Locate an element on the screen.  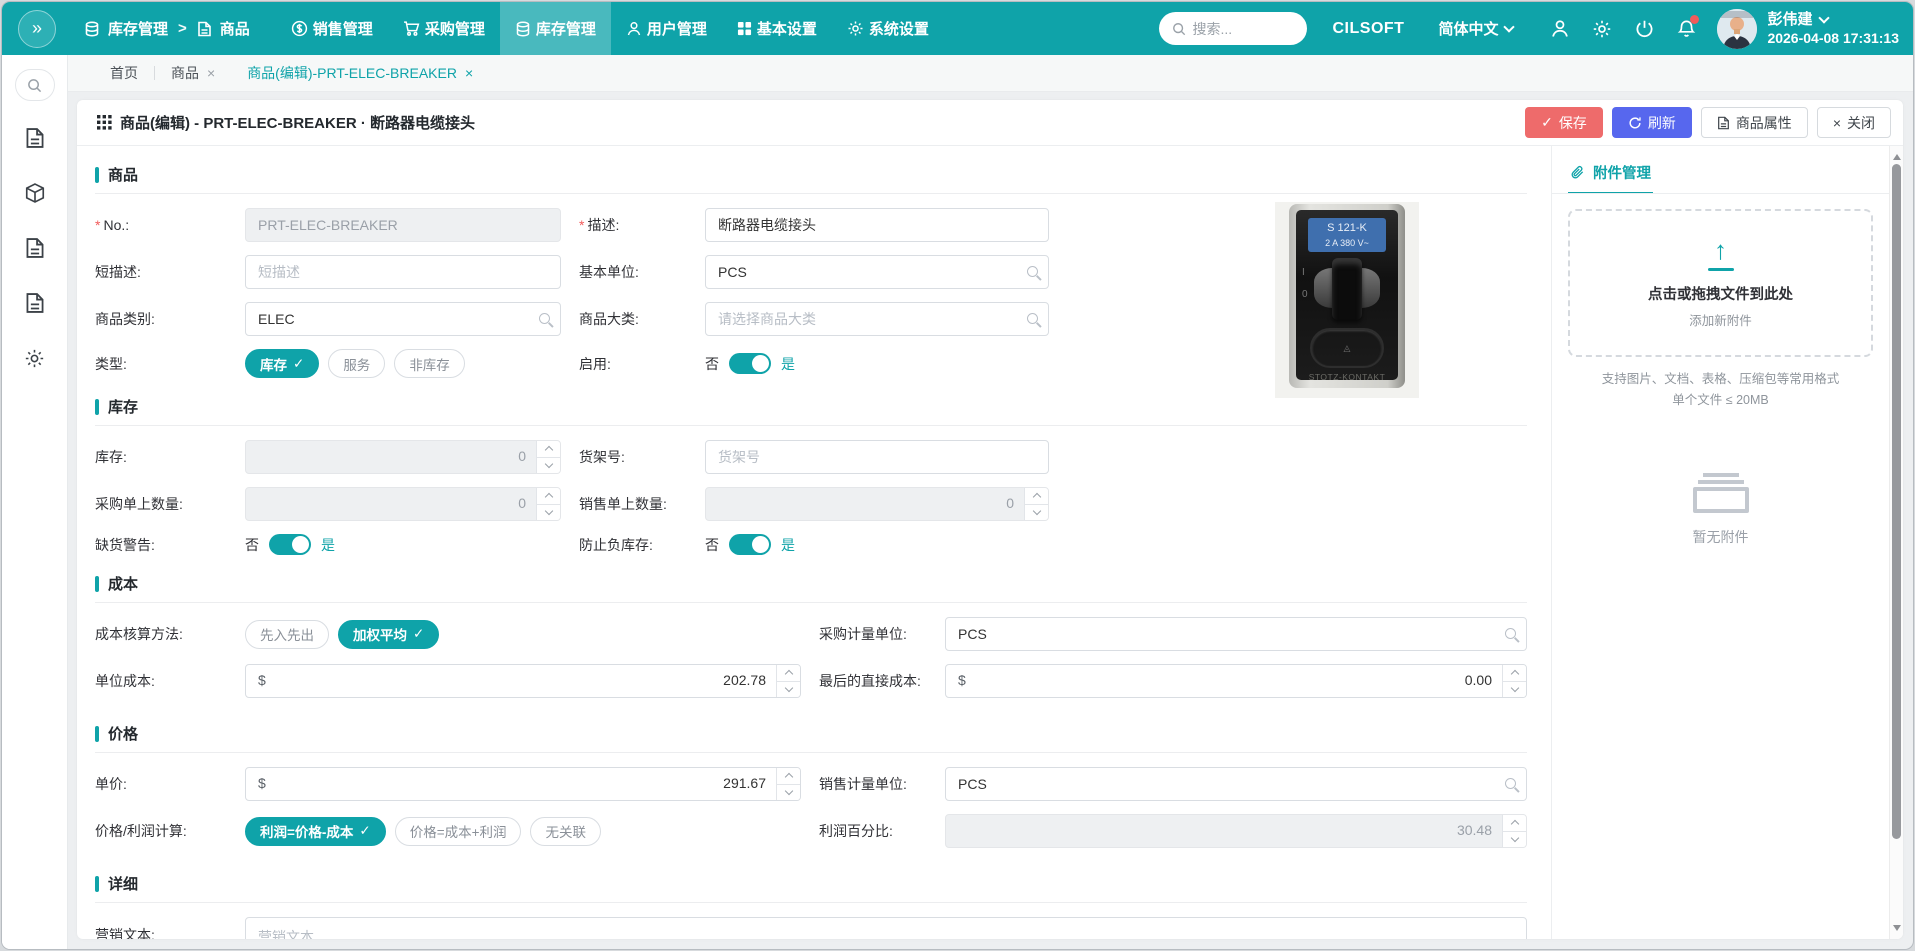
rail-search-button is located at coordinates (34, 85).